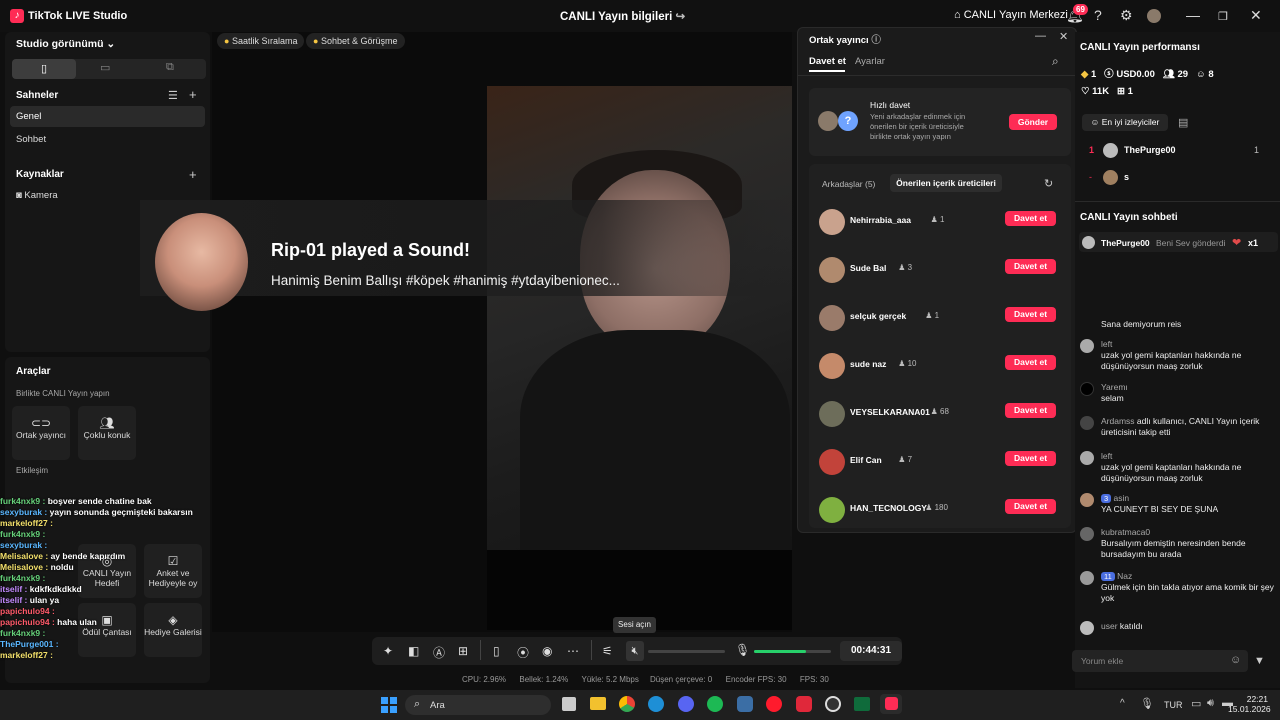 The width and height of the screenshot is (1280, 720). I want to click on more-icon: ⋯, so click(573, 651).